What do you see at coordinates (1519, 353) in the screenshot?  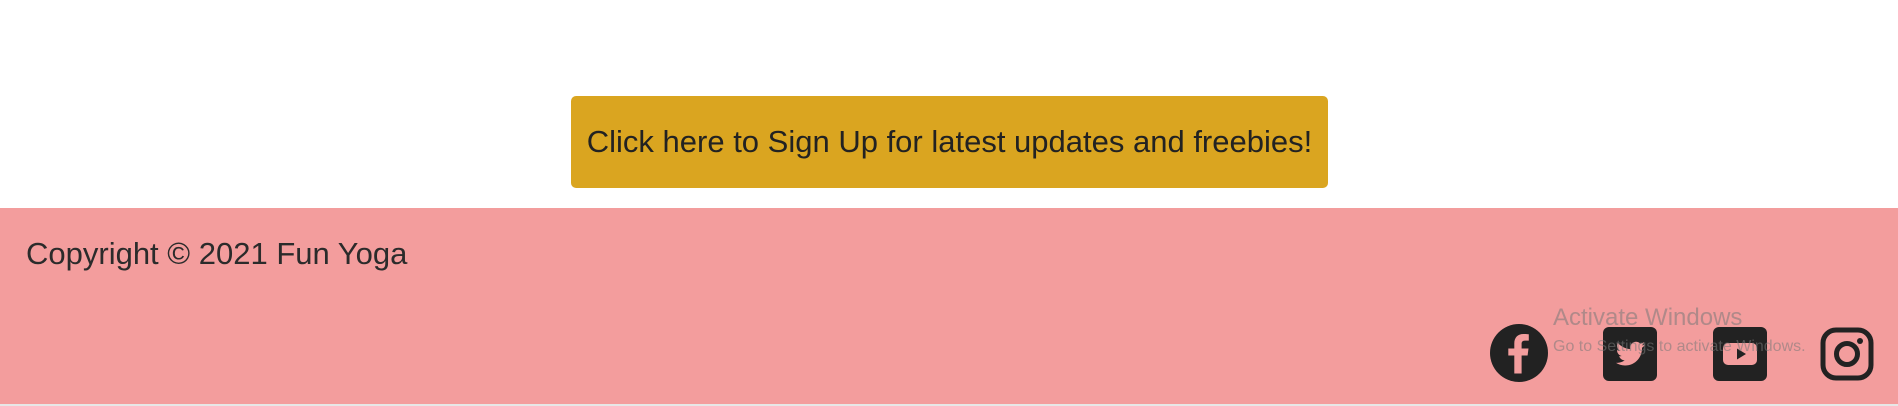 I see `facebook-icon` at bounding box center [1519, 353].